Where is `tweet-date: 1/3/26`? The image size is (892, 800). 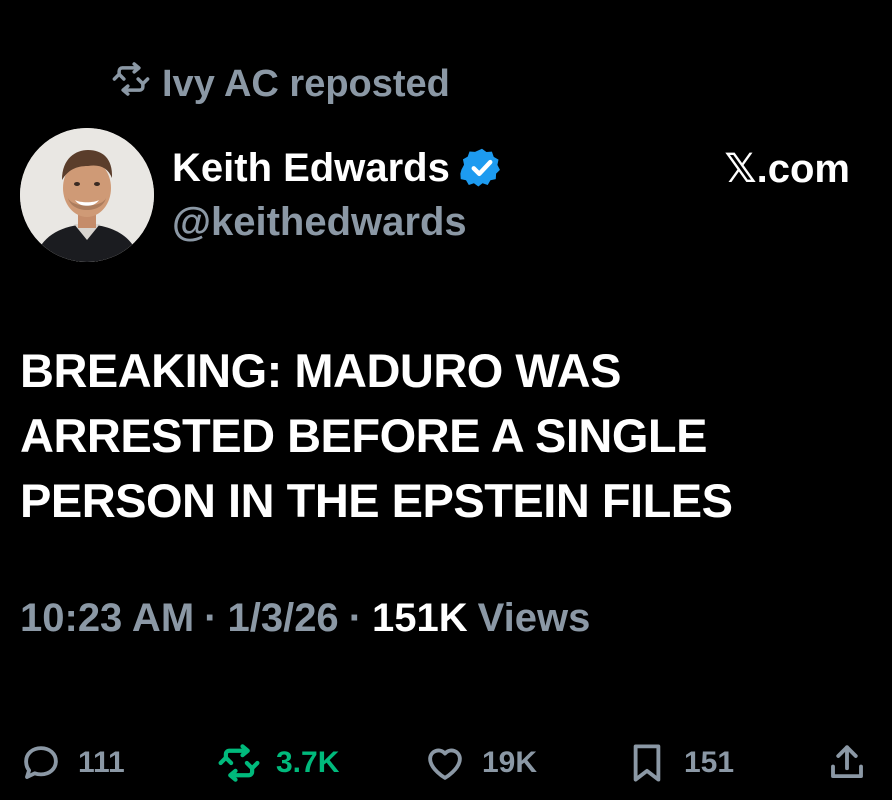 tweet-date: 1/3/26 is located at coordinates (282, 618).